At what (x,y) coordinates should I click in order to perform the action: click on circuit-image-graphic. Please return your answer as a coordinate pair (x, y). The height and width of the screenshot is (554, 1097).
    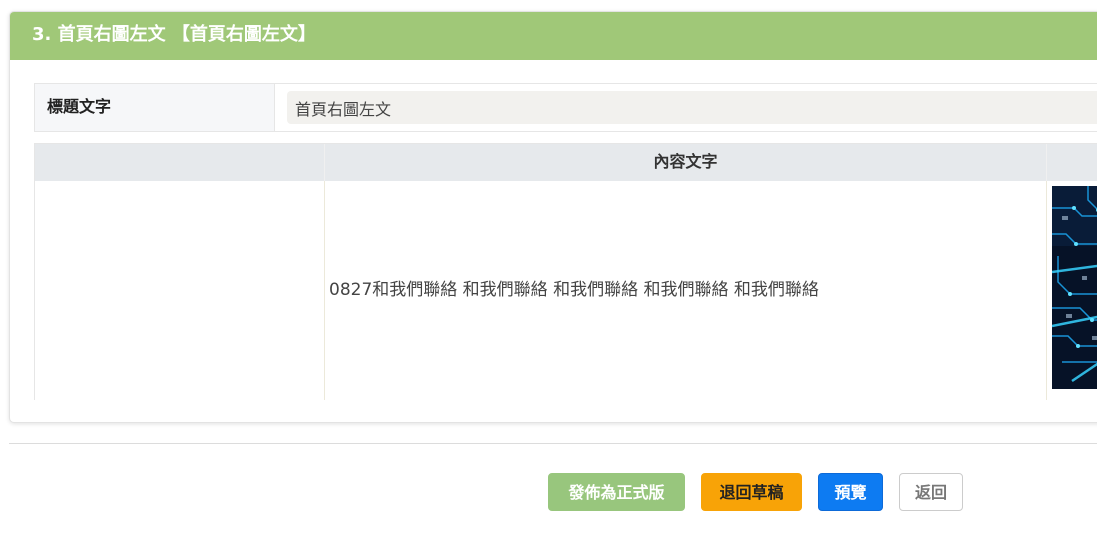
    Looking at the image, I should click on (1074, 287).